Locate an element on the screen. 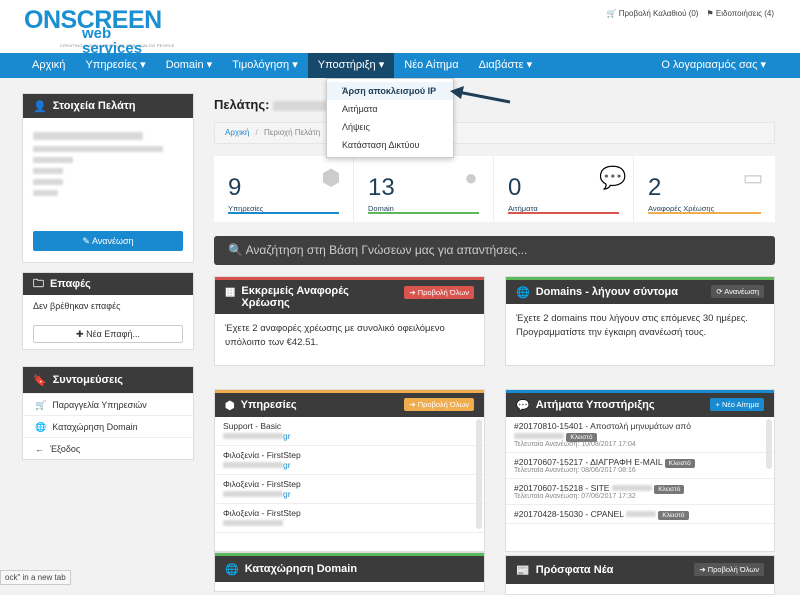 Image resolution: width=800 pixels, height=595 pixels. shortcuts-header: 🔖 Συντομεύσεις is located at coordinates (108, 380).